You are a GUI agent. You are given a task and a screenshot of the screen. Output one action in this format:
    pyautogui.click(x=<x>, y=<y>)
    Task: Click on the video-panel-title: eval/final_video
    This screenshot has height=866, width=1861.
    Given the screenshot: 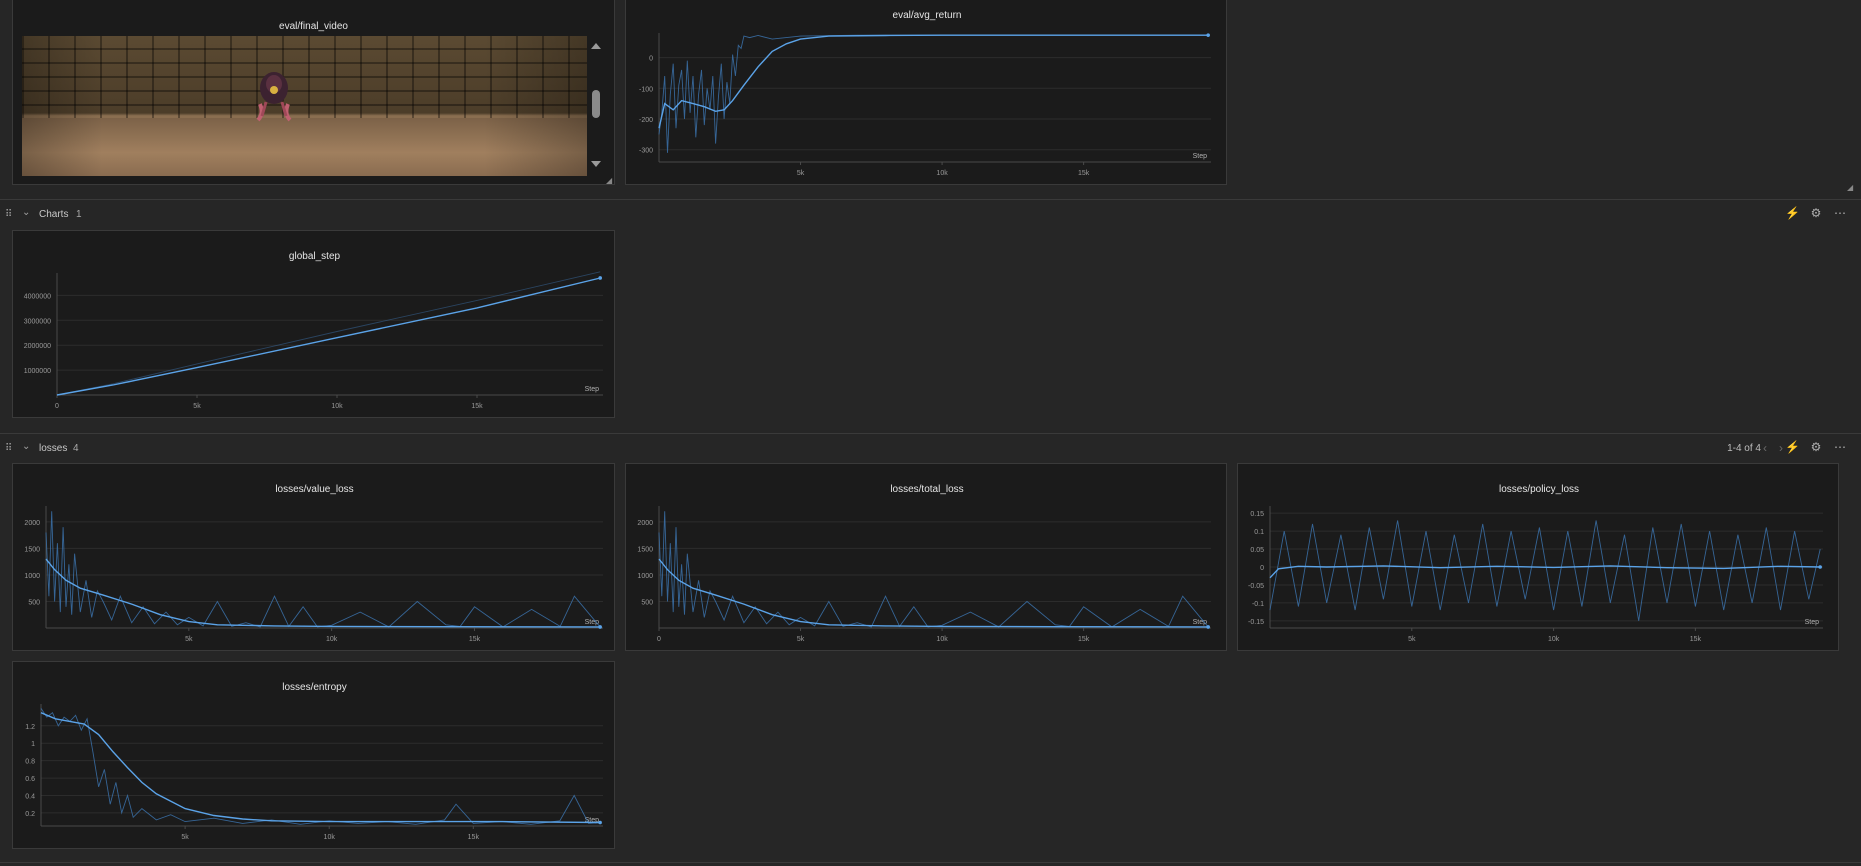 What is the action you would take?
    pyautogui.click(x=313, y=26)
    